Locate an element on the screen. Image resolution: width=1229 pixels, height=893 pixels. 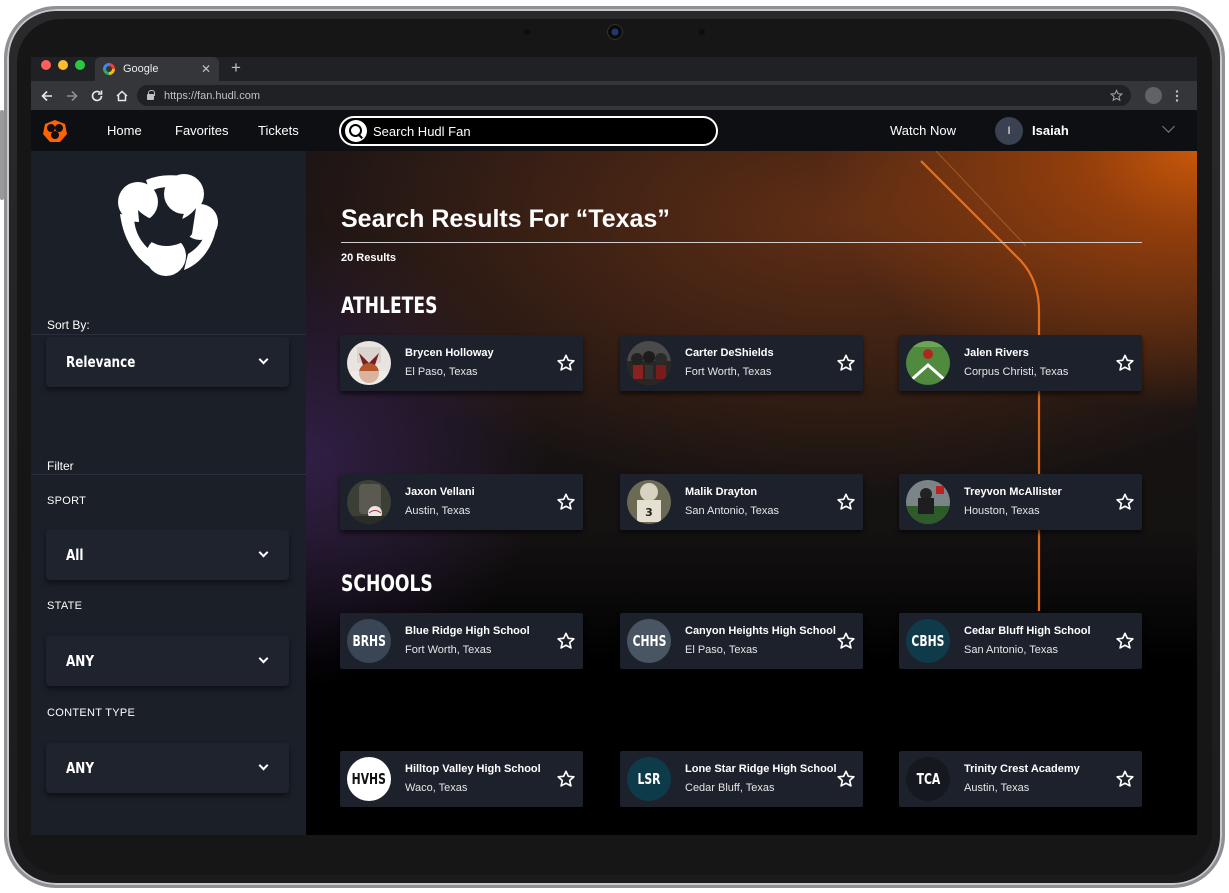
school-location: Cedar Bluff, Texas is located at coordinates (730, 788).